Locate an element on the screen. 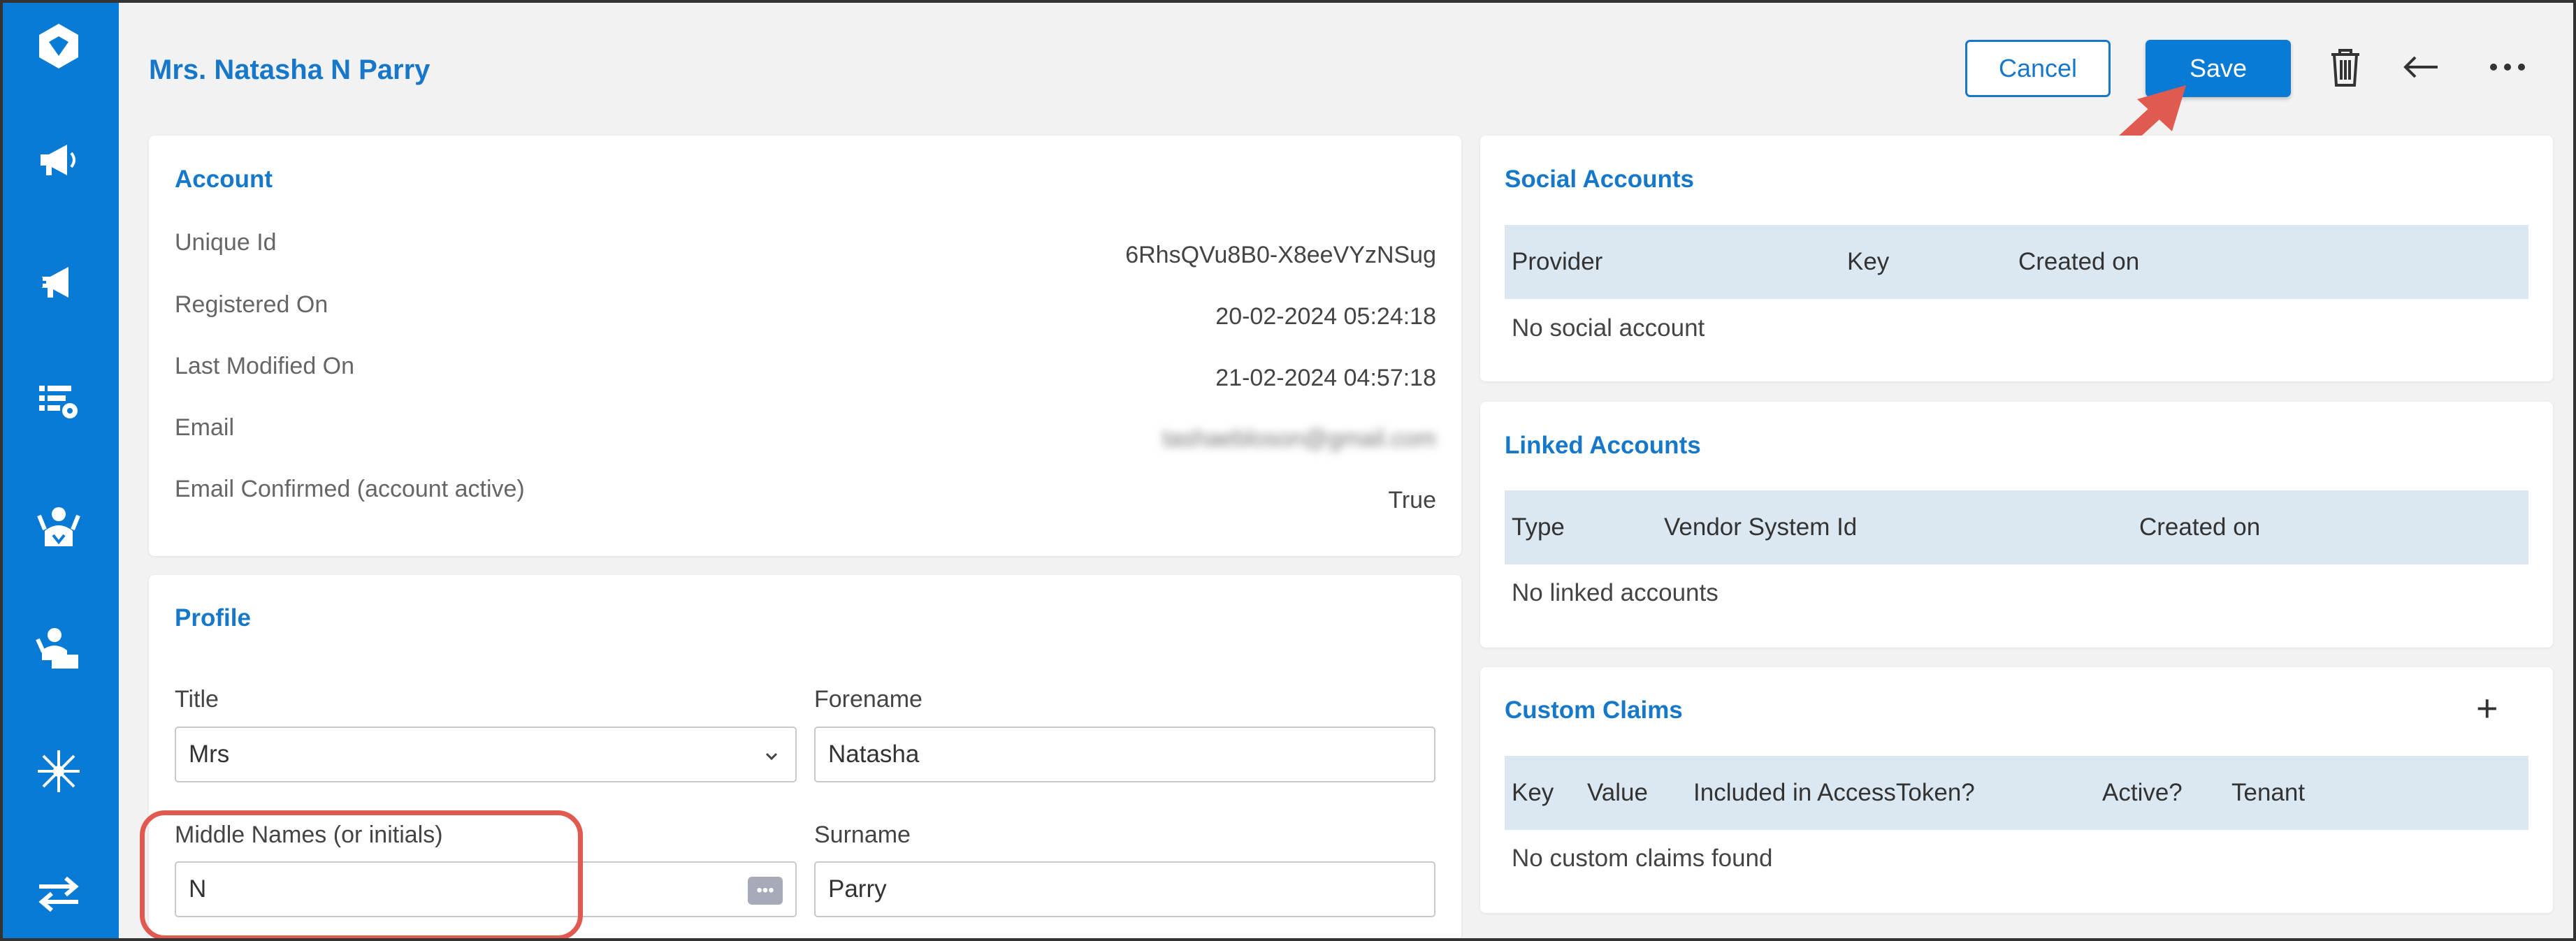 The height and width of the screenshot is (941, 2576). surname-field: Parry is located at coordinates (1124, 889).